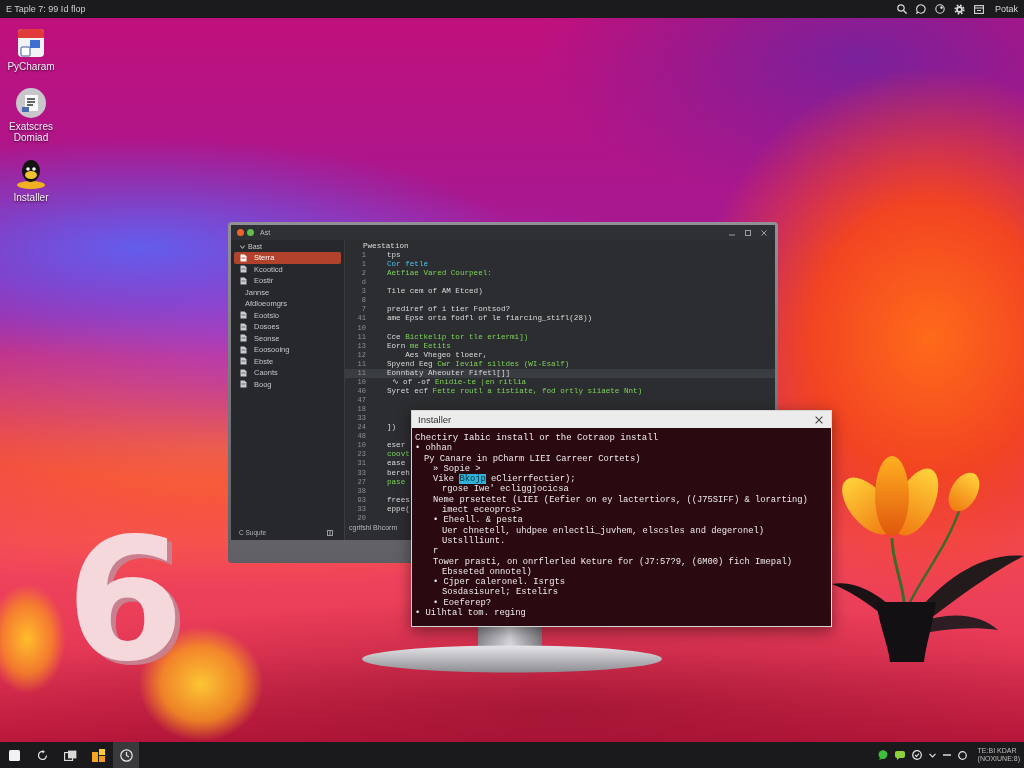  Describe the element at coordinates (14, 755) in the screenshot. I see `square-icon` at that location.